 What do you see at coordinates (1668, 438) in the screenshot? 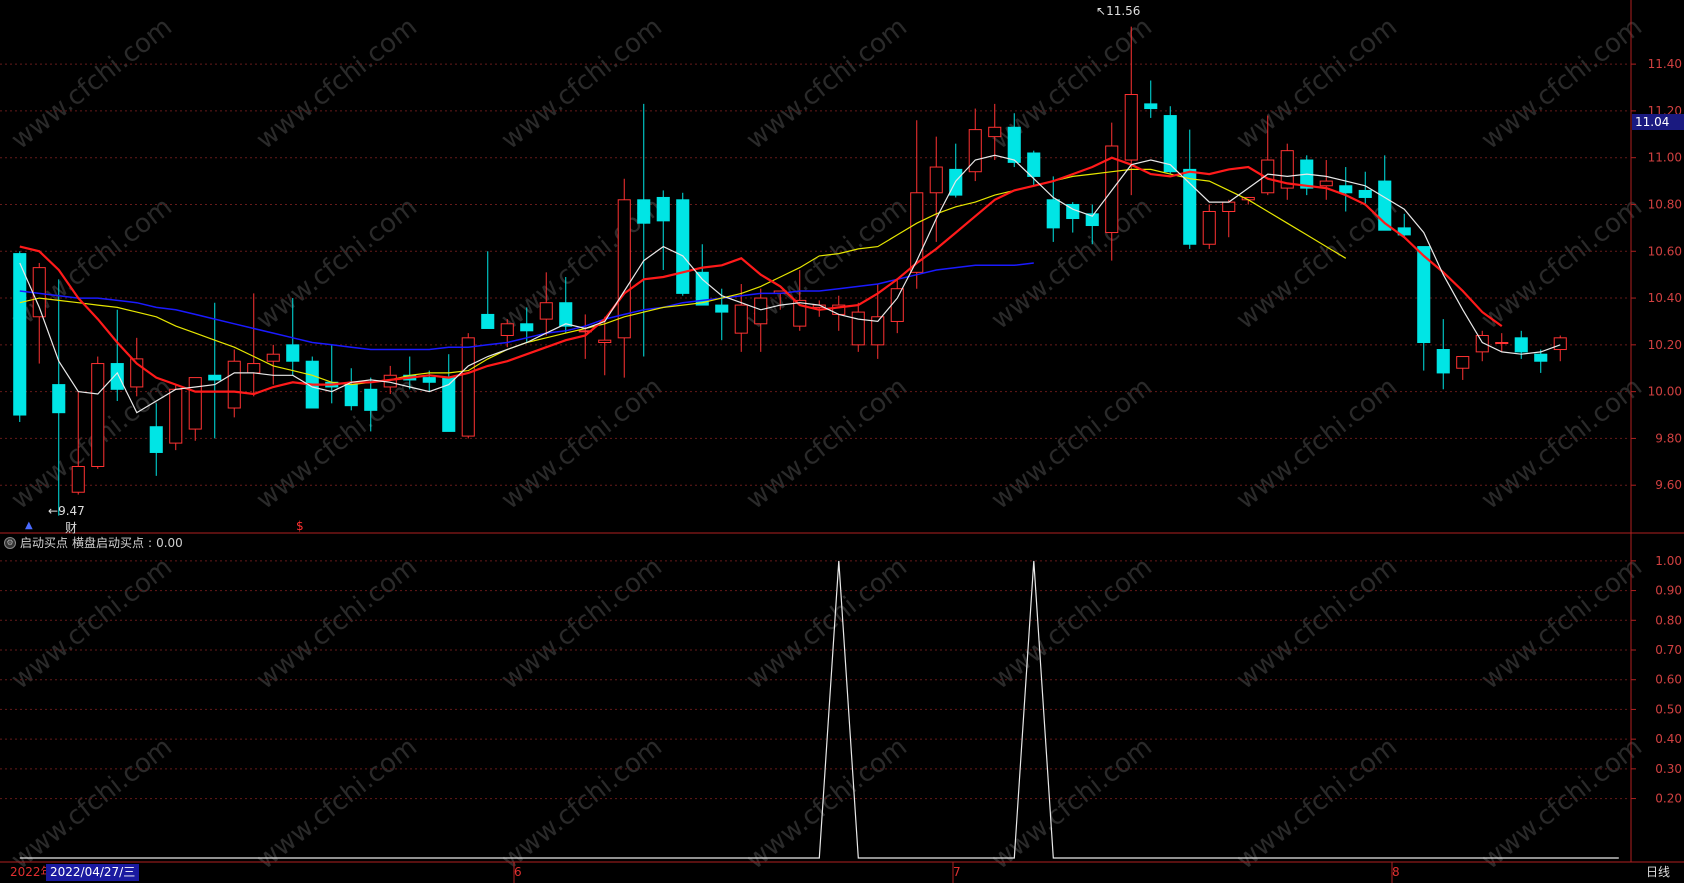
I see `price-tick-label: 9.80` at bounding box center [1668, 438].